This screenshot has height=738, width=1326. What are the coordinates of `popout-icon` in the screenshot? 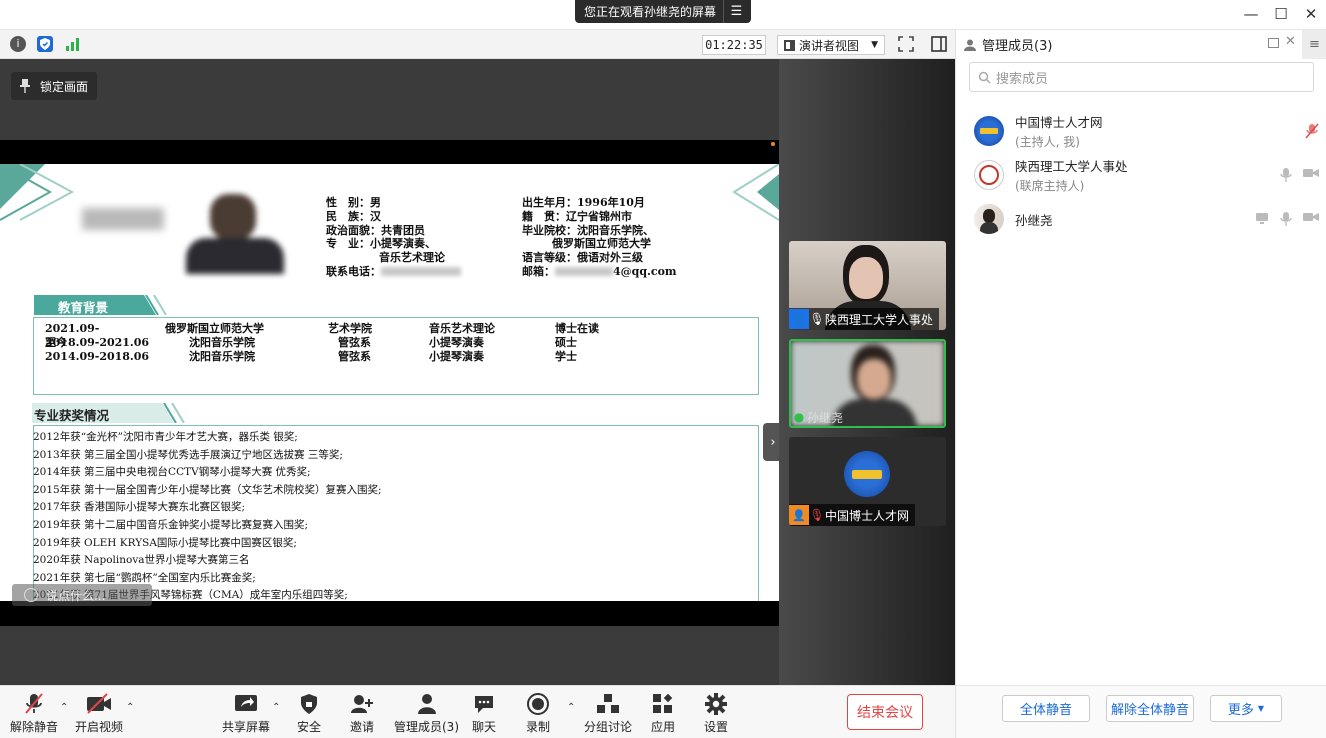 It's located at (1273, 43).